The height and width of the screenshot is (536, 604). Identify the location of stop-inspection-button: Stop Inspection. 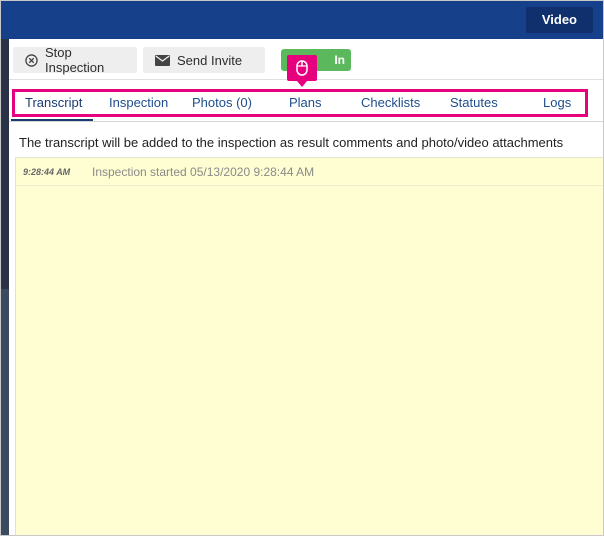
(75, 60).